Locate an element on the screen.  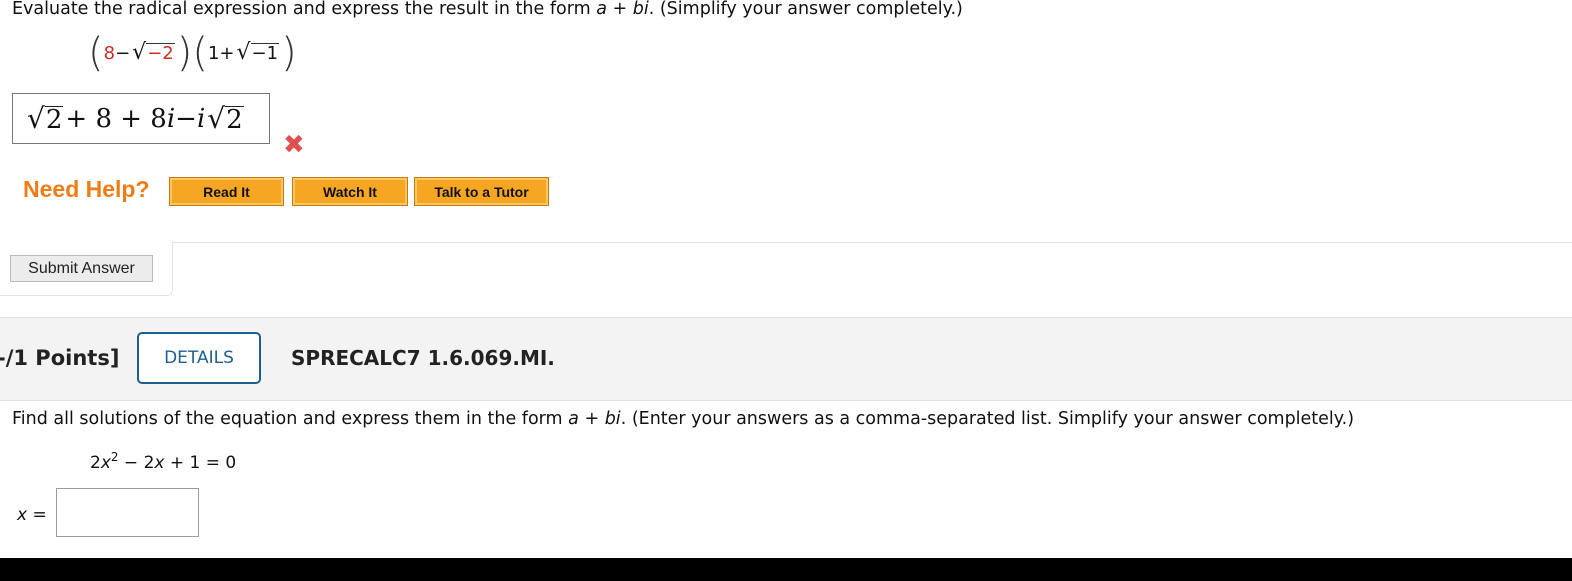
read-it-button: Read It is located at coordinates (226, 191).